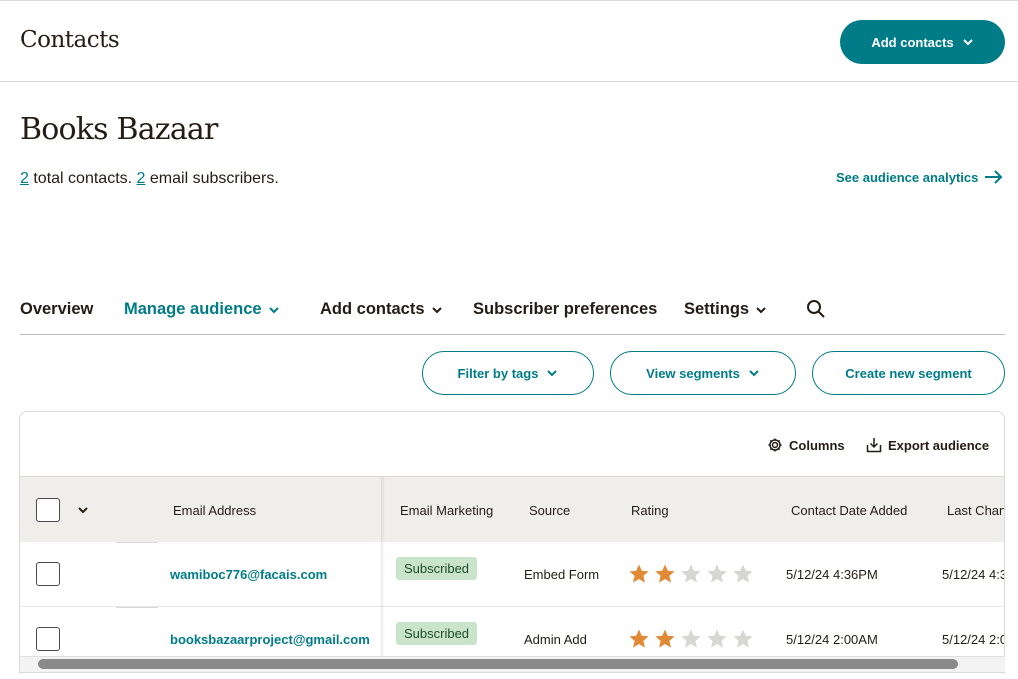 This screenshot has height=679, width=1018. I want to click on column-header-source: Source, so click(549, 510).